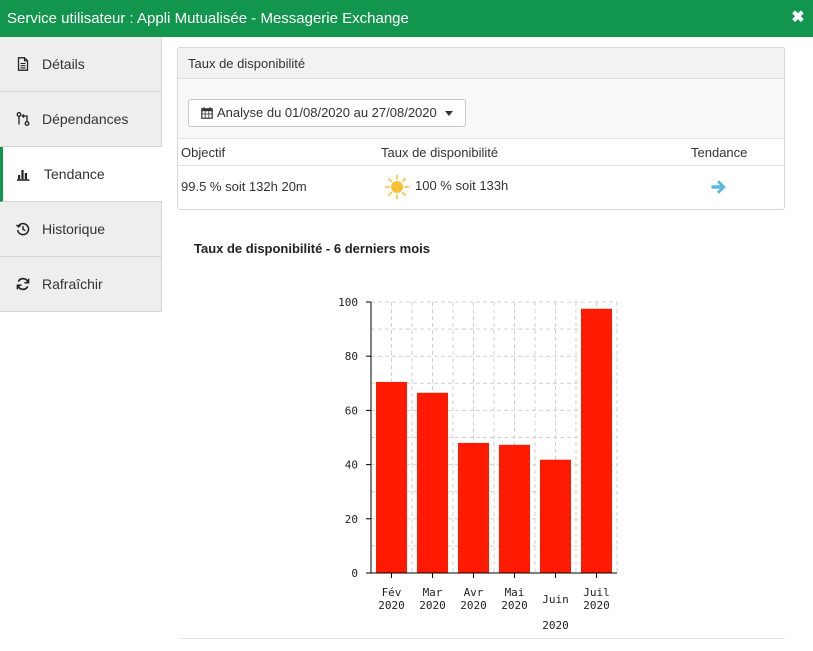 The height and width of the screenshot is (651, 813). What do you see at coordinates (481, 63) in the screenshot?
I see `panel-title: Taux de disponibilité` at bounding box center [481, 63].